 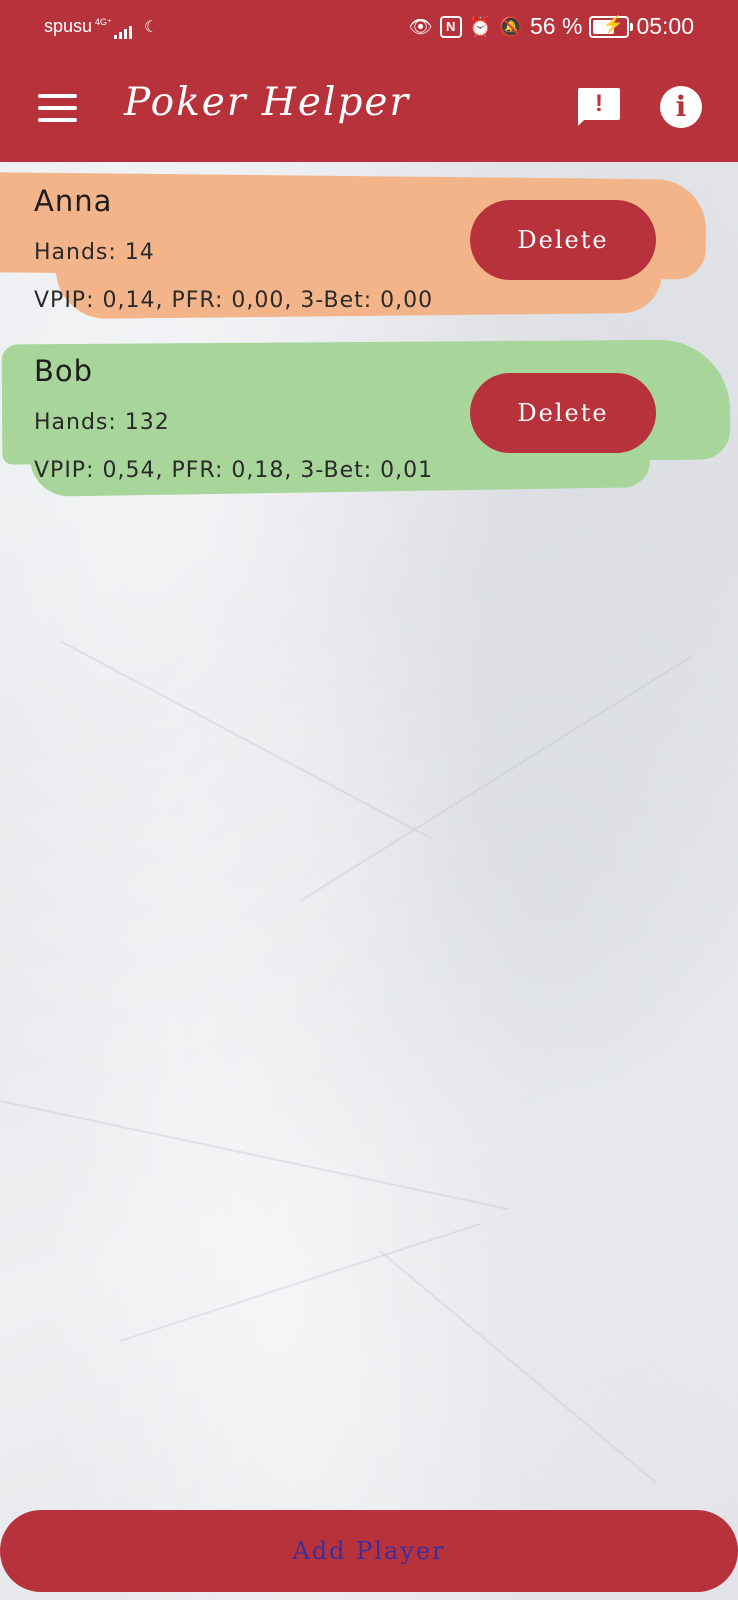 I want to click on app-bar: Poker Helper ! i, so click(x=369, y=107).